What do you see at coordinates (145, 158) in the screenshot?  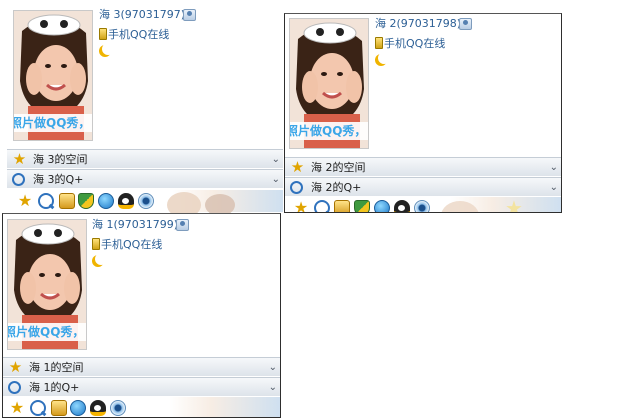 I see `space-bar: ★ 海 3的空间 ⌄` at bounding box center [145, 158].